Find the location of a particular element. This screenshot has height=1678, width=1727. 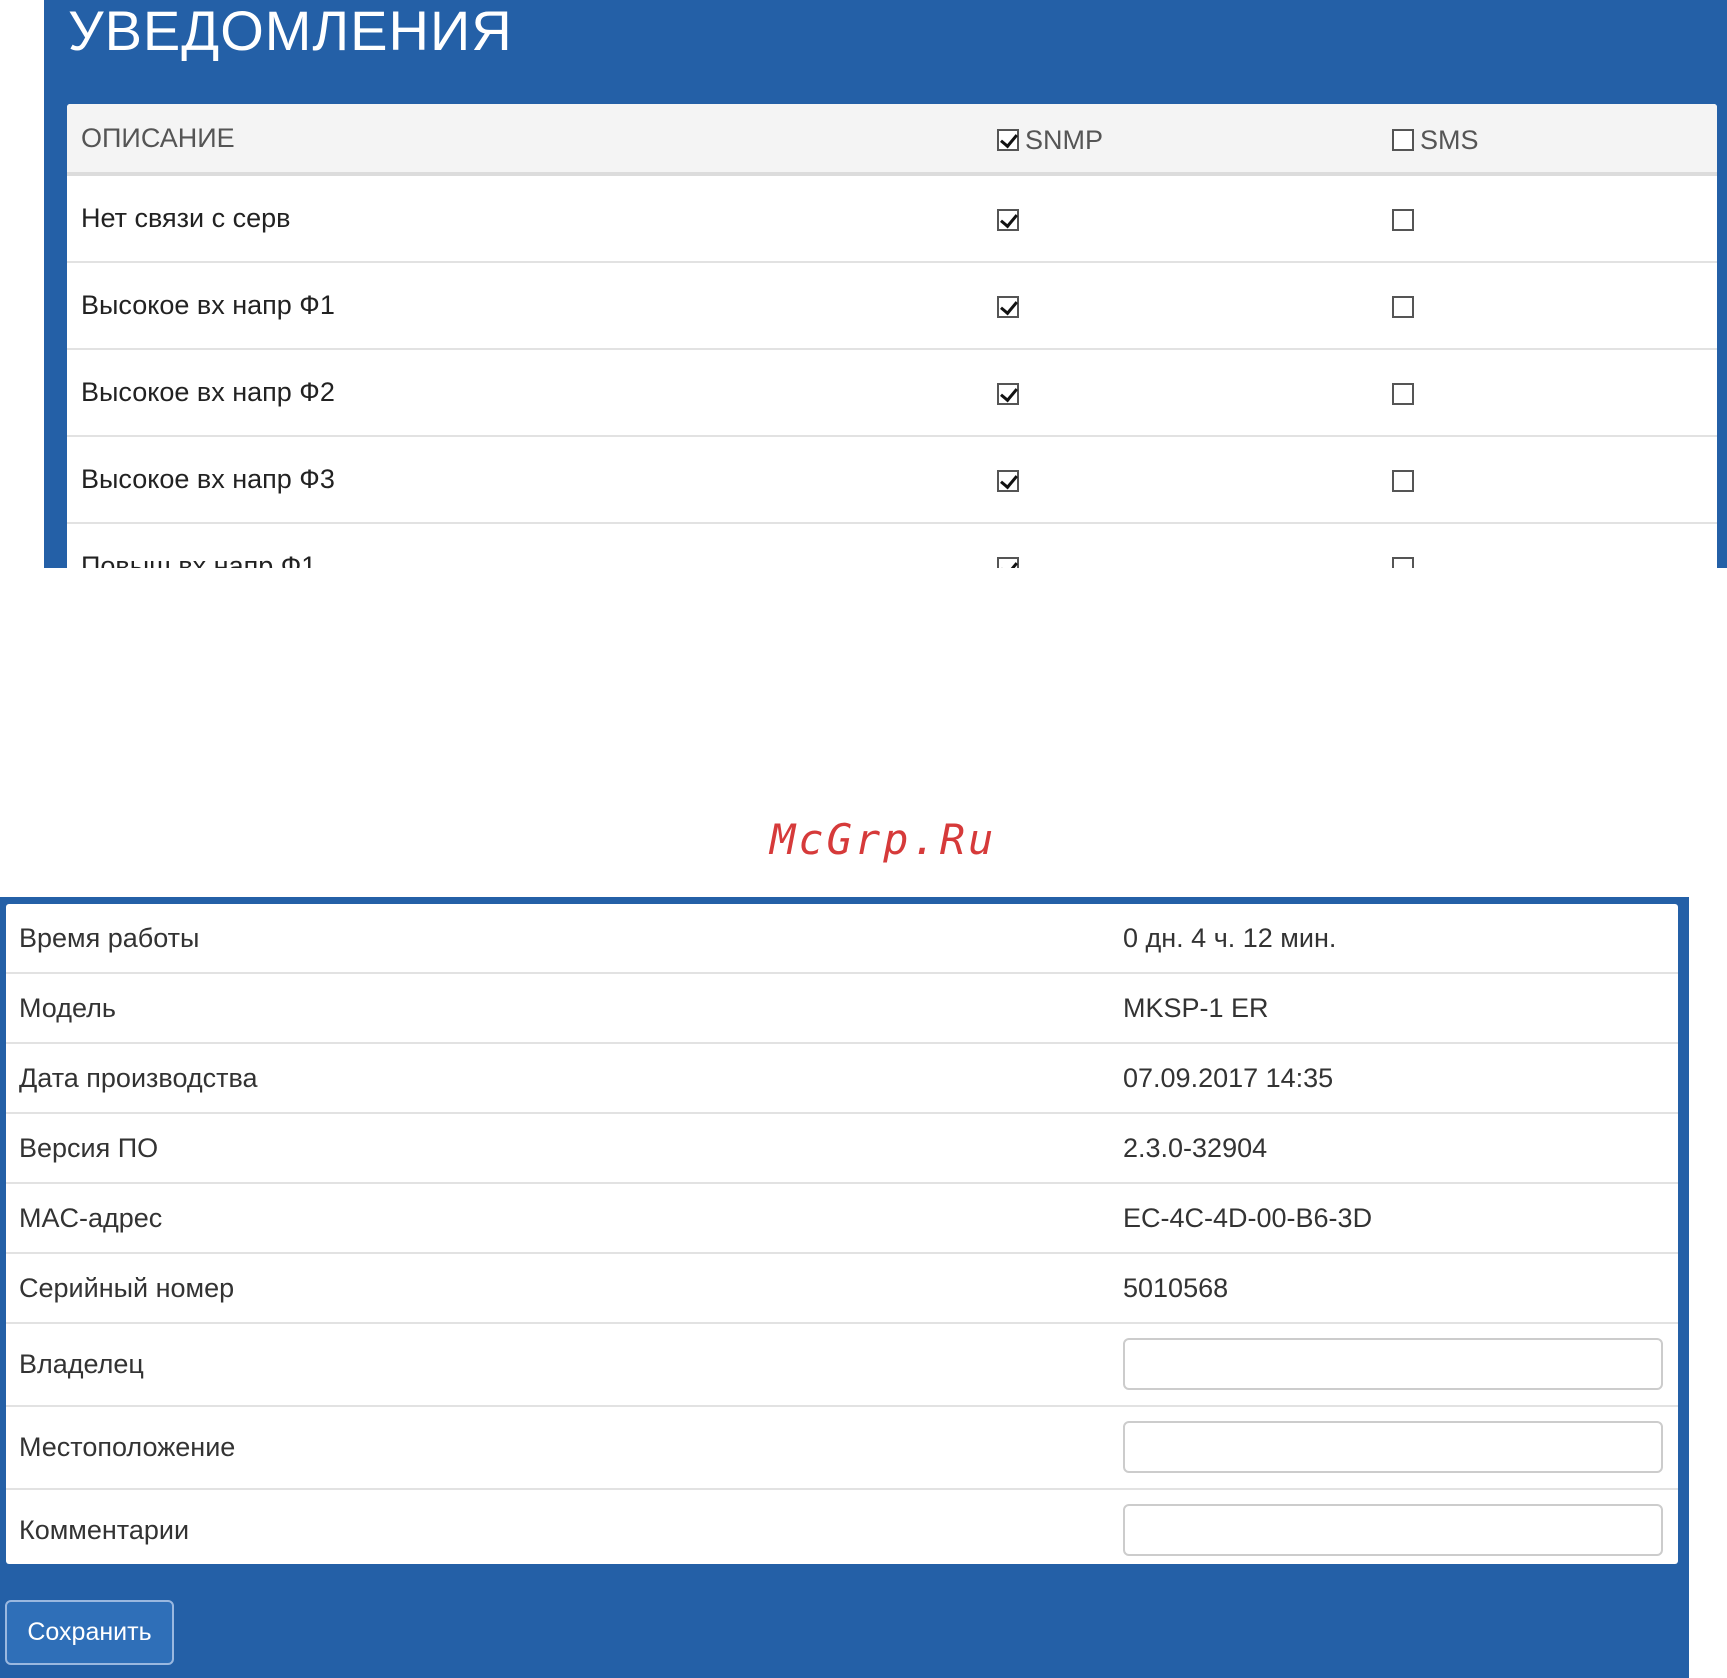

notifications-header-row: ОПИСАНИЕ SNMP SMS is located at coordinates (892, 140).